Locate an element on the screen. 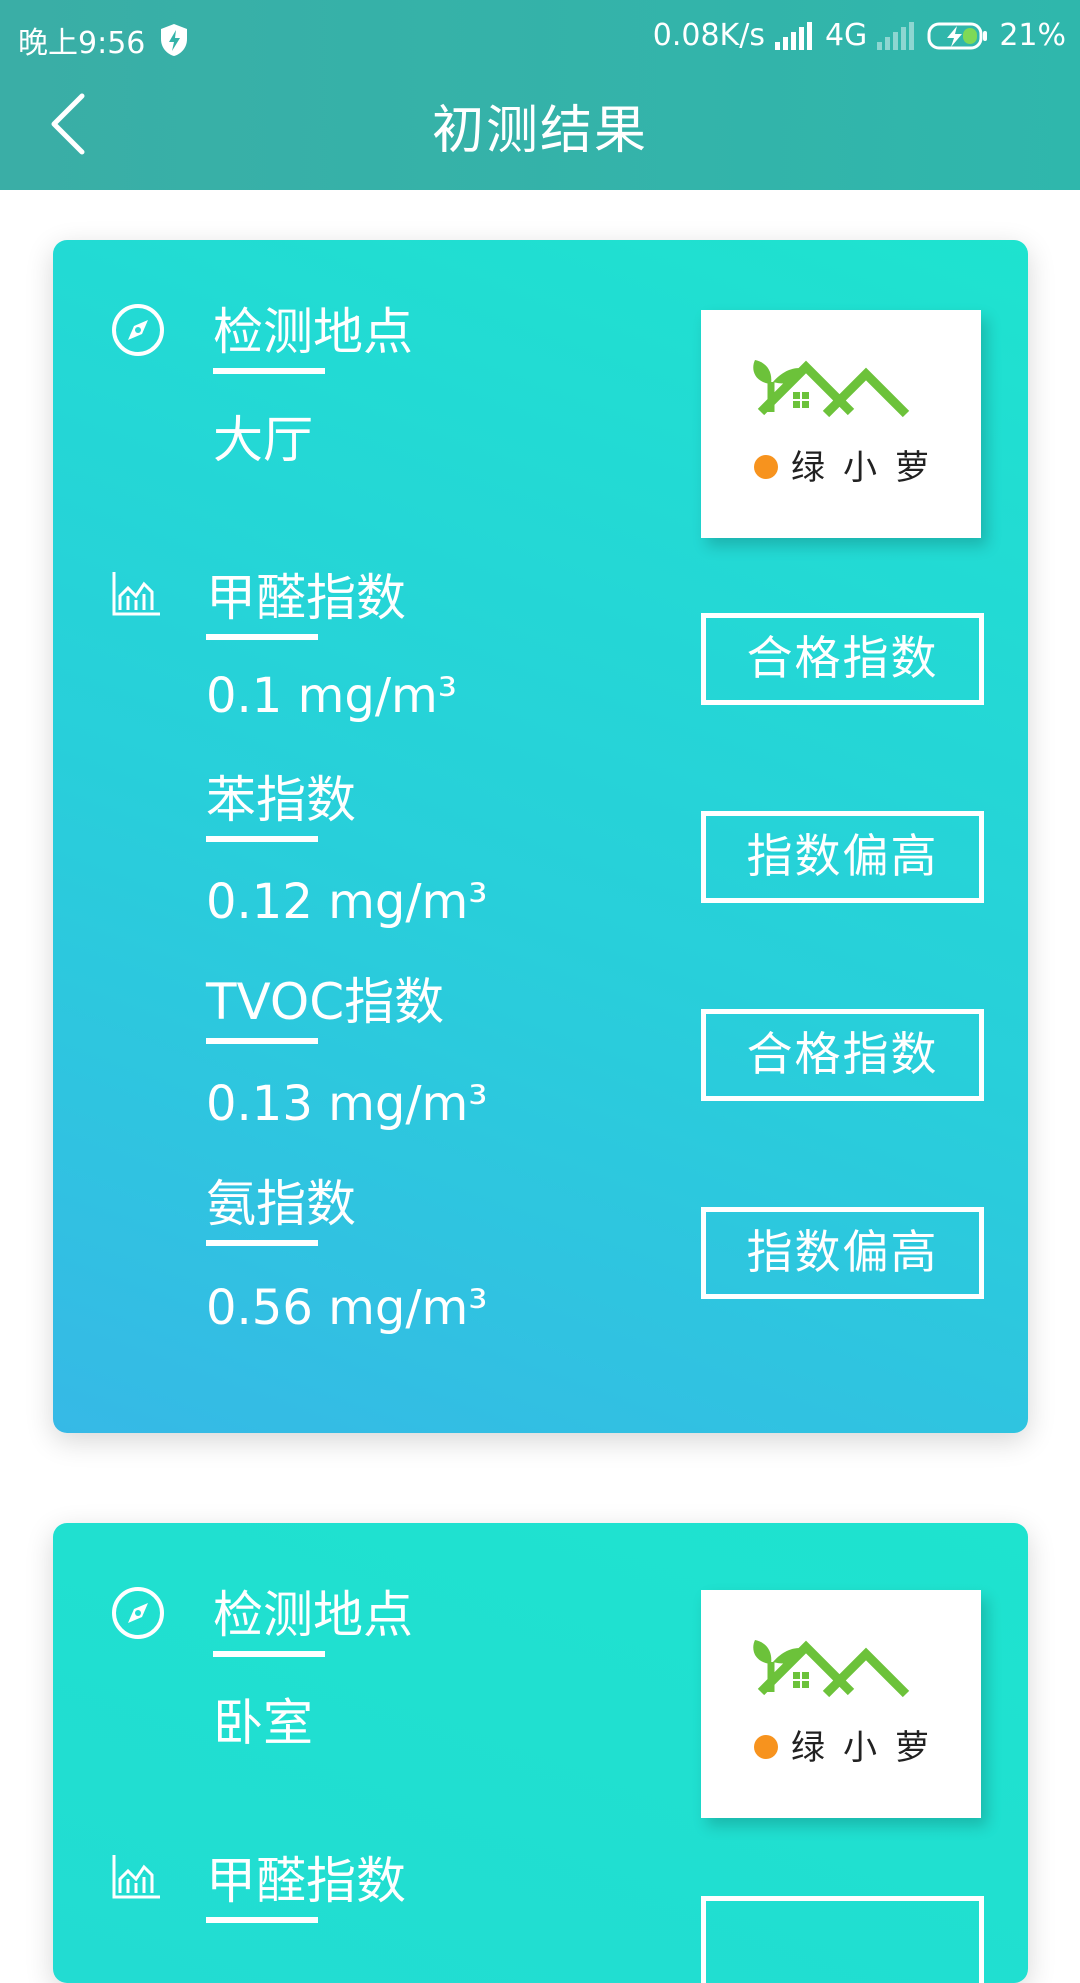 This screenshot has height=1983, width=1080. location-value: 卧室 is located at coordinates (263, 1723).